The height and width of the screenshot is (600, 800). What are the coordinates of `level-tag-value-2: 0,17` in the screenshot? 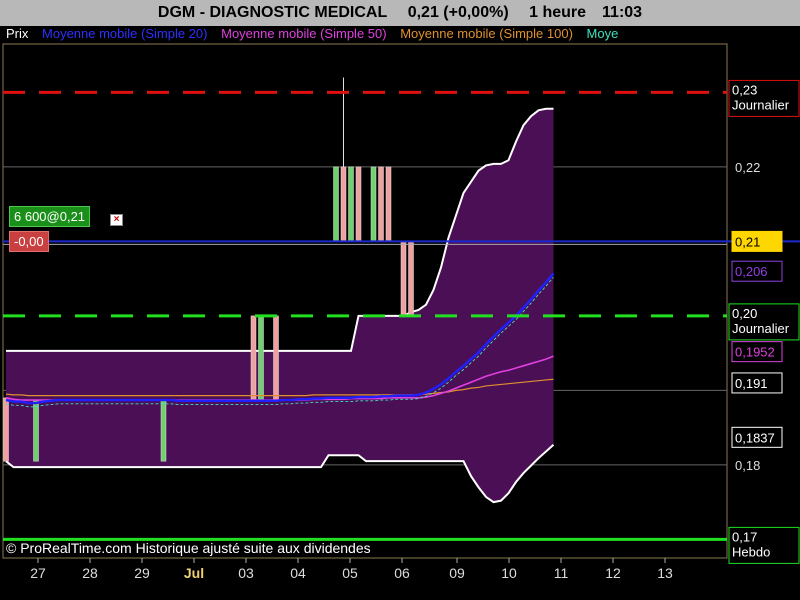 It's located at (744, 536).